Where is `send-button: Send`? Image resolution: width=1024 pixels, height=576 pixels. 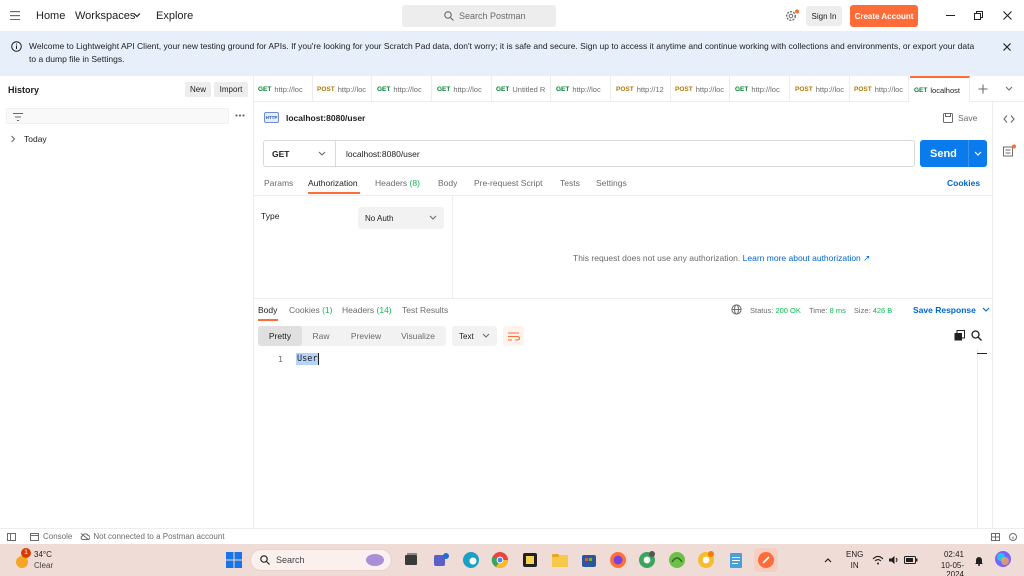 send-button: Send is located at coordinates (953, 153).